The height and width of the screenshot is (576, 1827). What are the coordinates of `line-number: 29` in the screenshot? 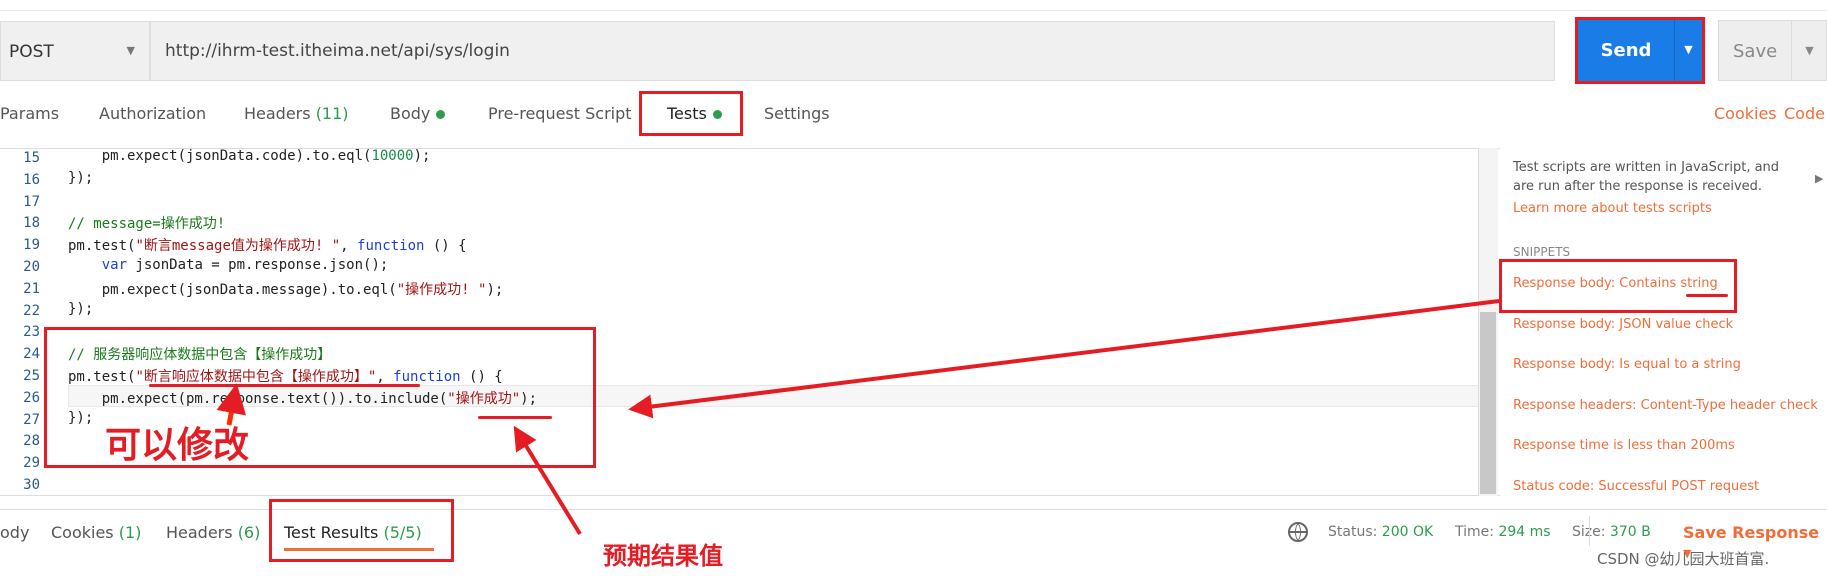 It's located at (31, 463).